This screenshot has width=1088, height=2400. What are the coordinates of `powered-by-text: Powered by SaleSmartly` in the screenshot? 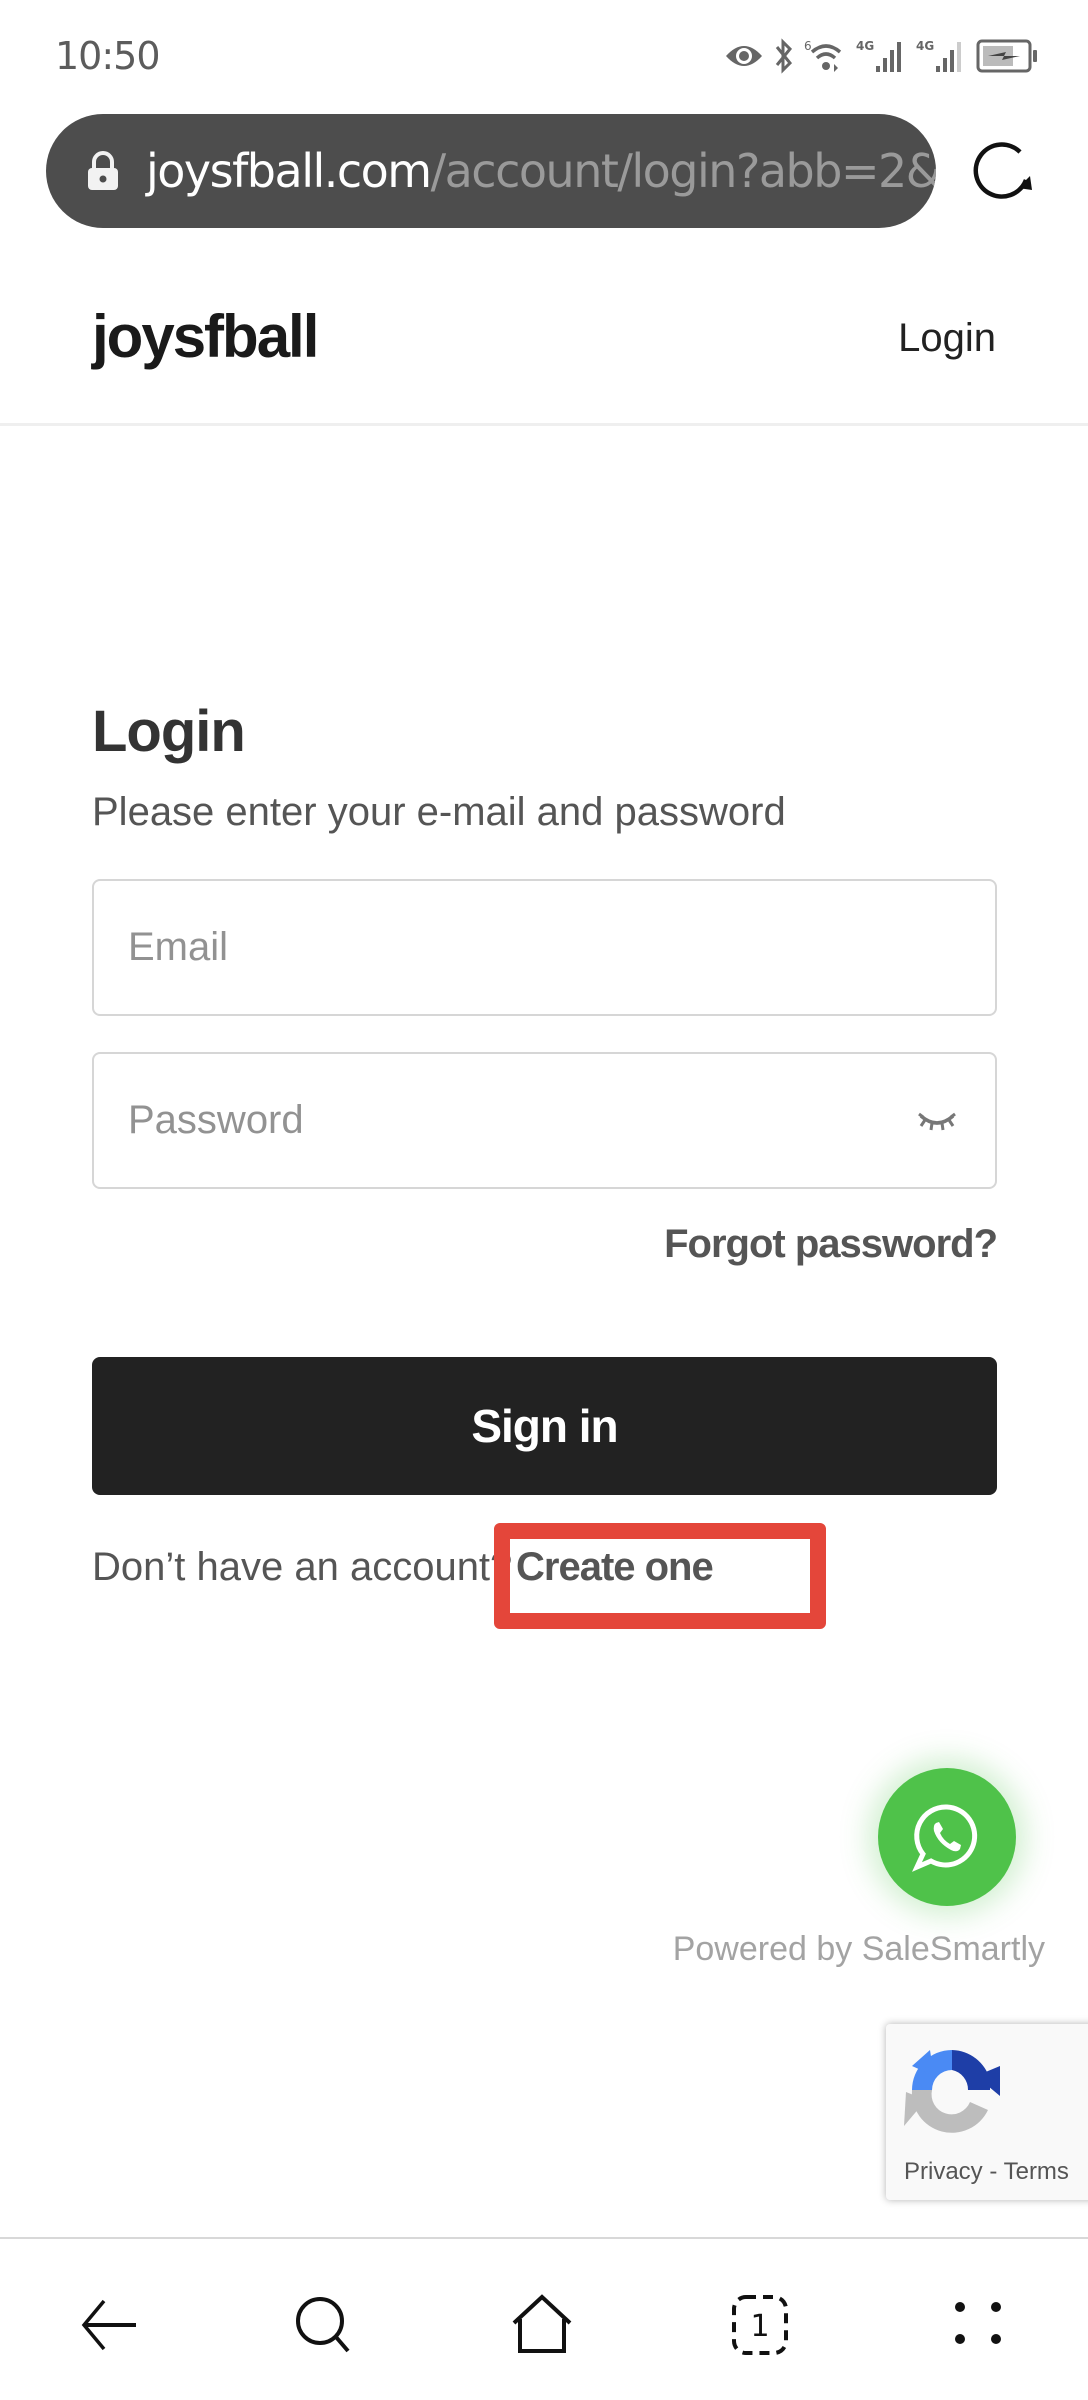 It's located at (858, 1949).